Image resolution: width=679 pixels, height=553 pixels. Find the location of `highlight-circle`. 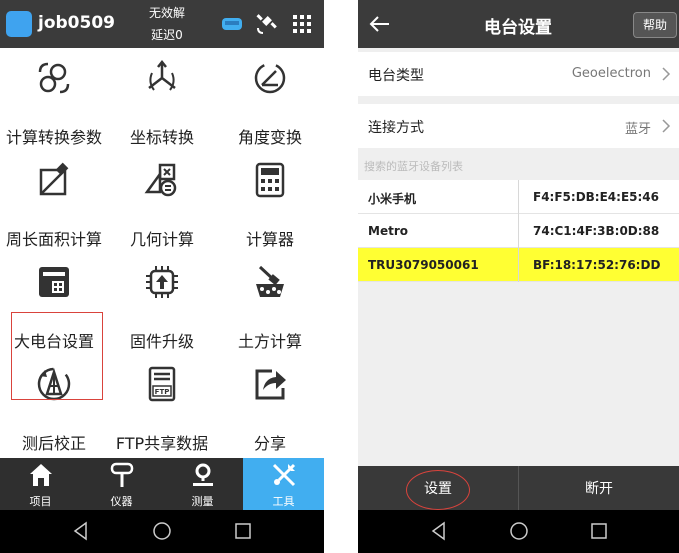

highlight-circle is located at coordinates (438, 490).